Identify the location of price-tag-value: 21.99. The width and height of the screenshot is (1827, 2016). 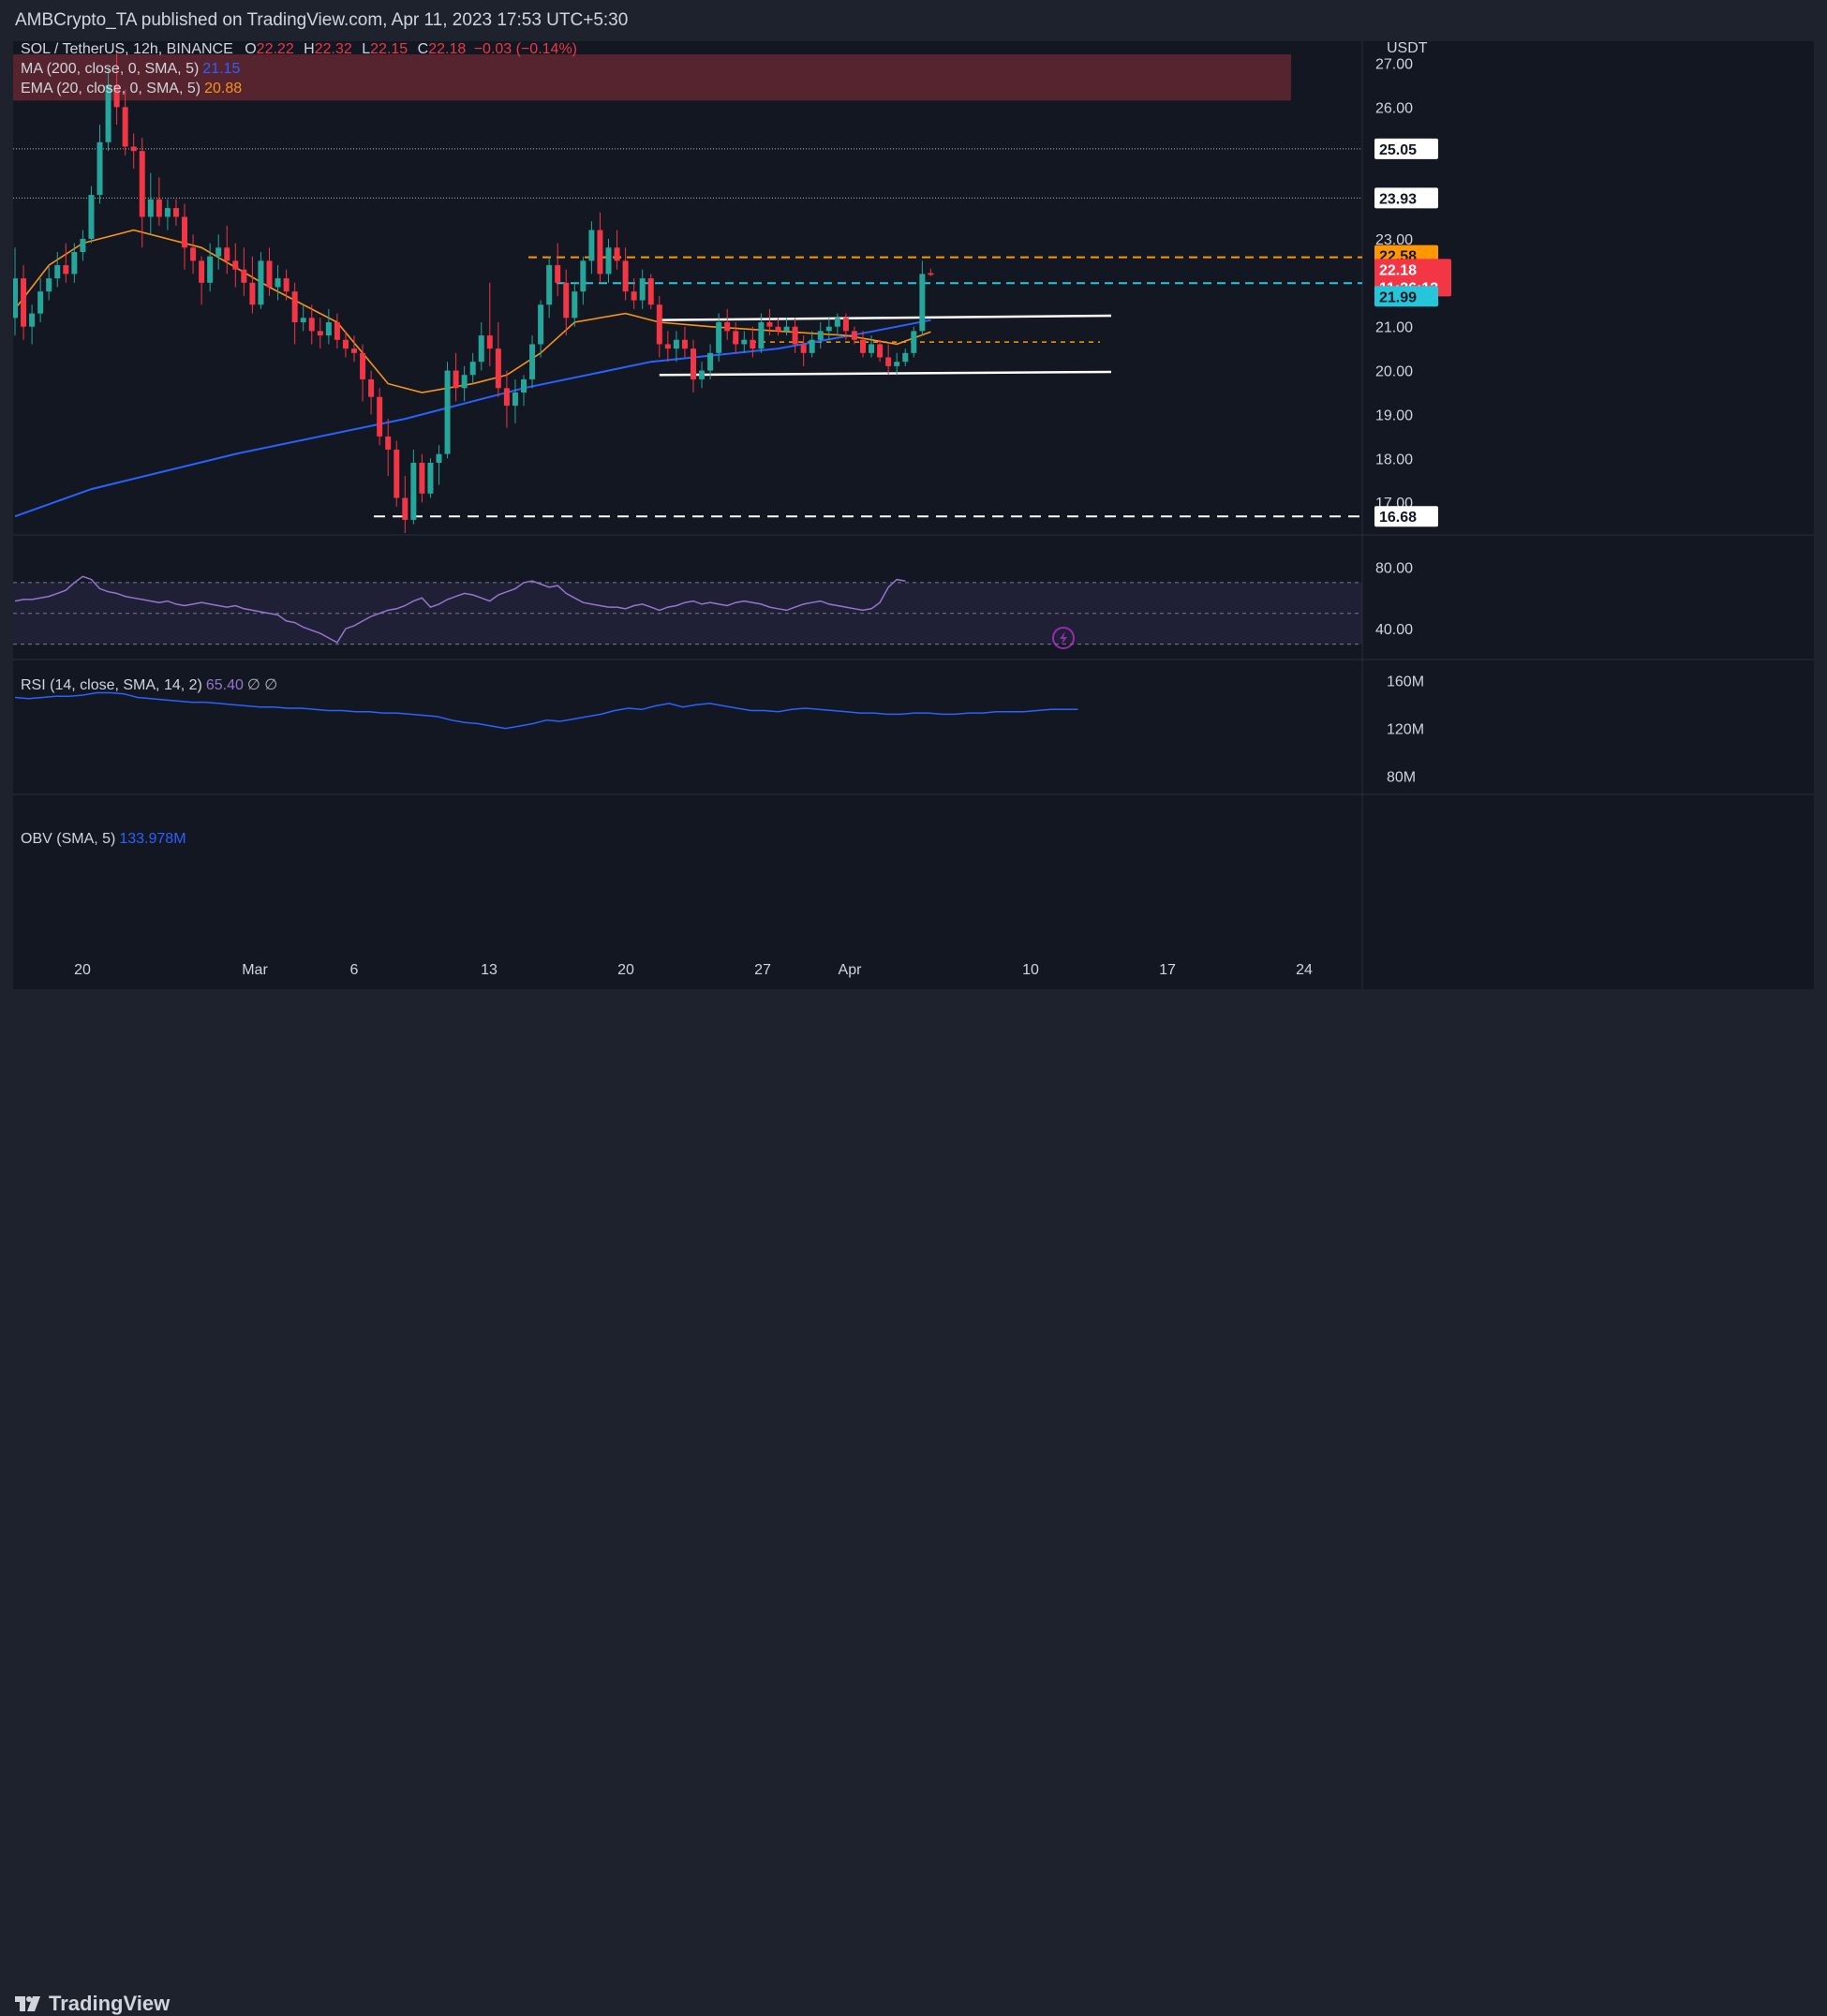
(1398, 297).